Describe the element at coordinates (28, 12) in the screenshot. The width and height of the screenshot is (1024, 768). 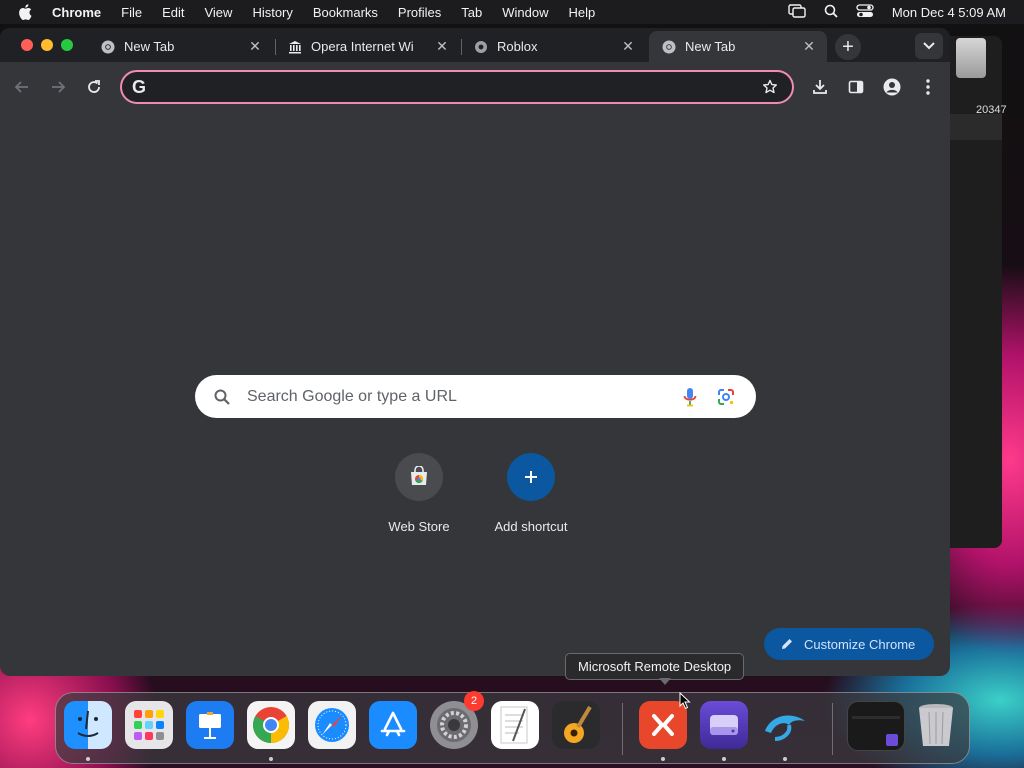
I see `apple-icon` at that location.